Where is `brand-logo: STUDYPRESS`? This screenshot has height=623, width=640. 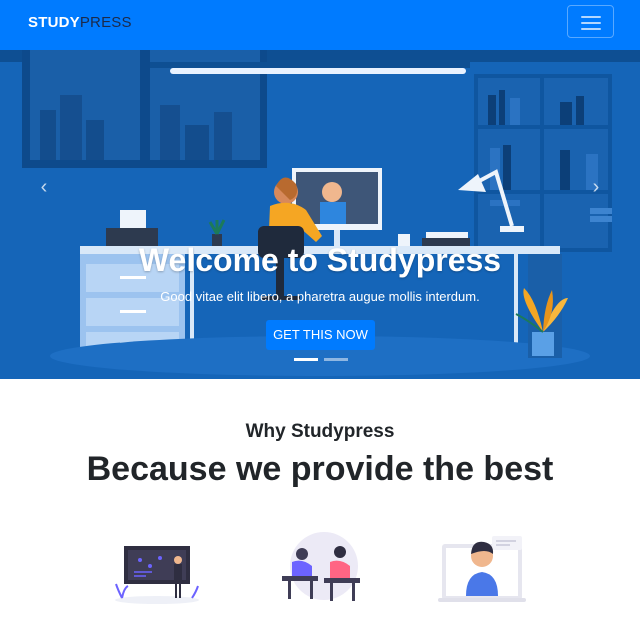
brand-logo: STUDYPRESS is located at coordinates (80, 22).